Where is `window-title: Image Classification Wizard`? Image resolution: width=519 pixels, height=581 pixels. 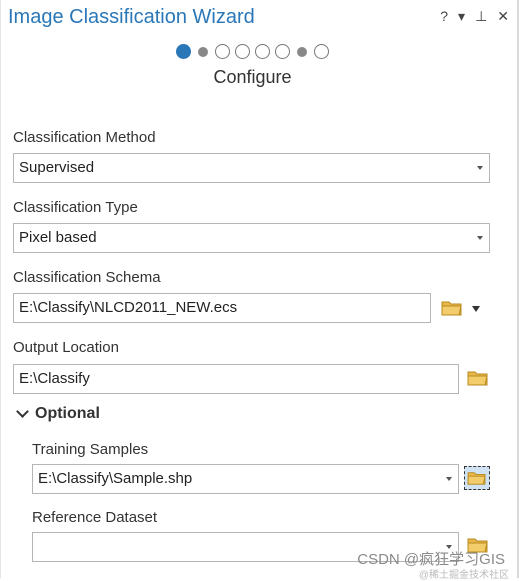
window-title: Image Classification Wizard is located at coordinates (131, 17).